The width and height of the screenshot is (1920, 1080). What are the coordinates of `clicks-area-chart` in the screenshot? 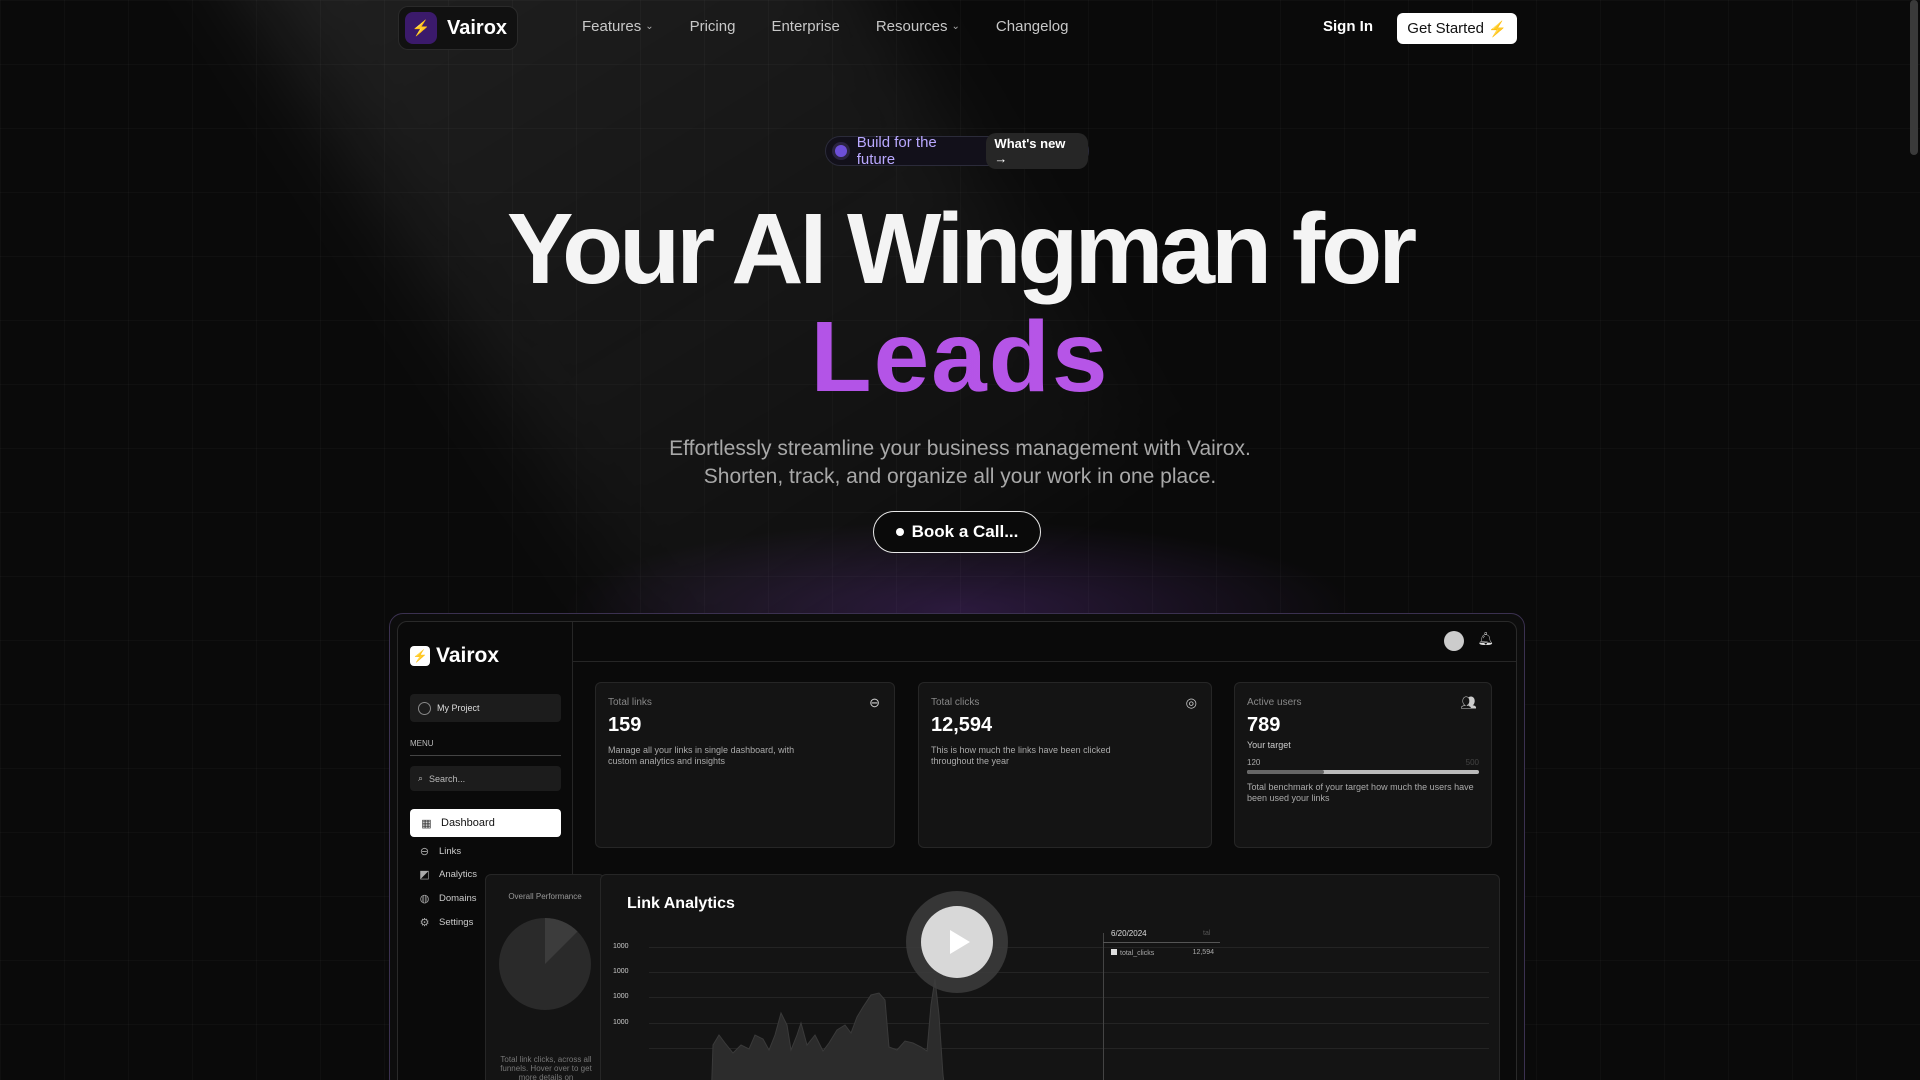 It's located at (1050, 977).